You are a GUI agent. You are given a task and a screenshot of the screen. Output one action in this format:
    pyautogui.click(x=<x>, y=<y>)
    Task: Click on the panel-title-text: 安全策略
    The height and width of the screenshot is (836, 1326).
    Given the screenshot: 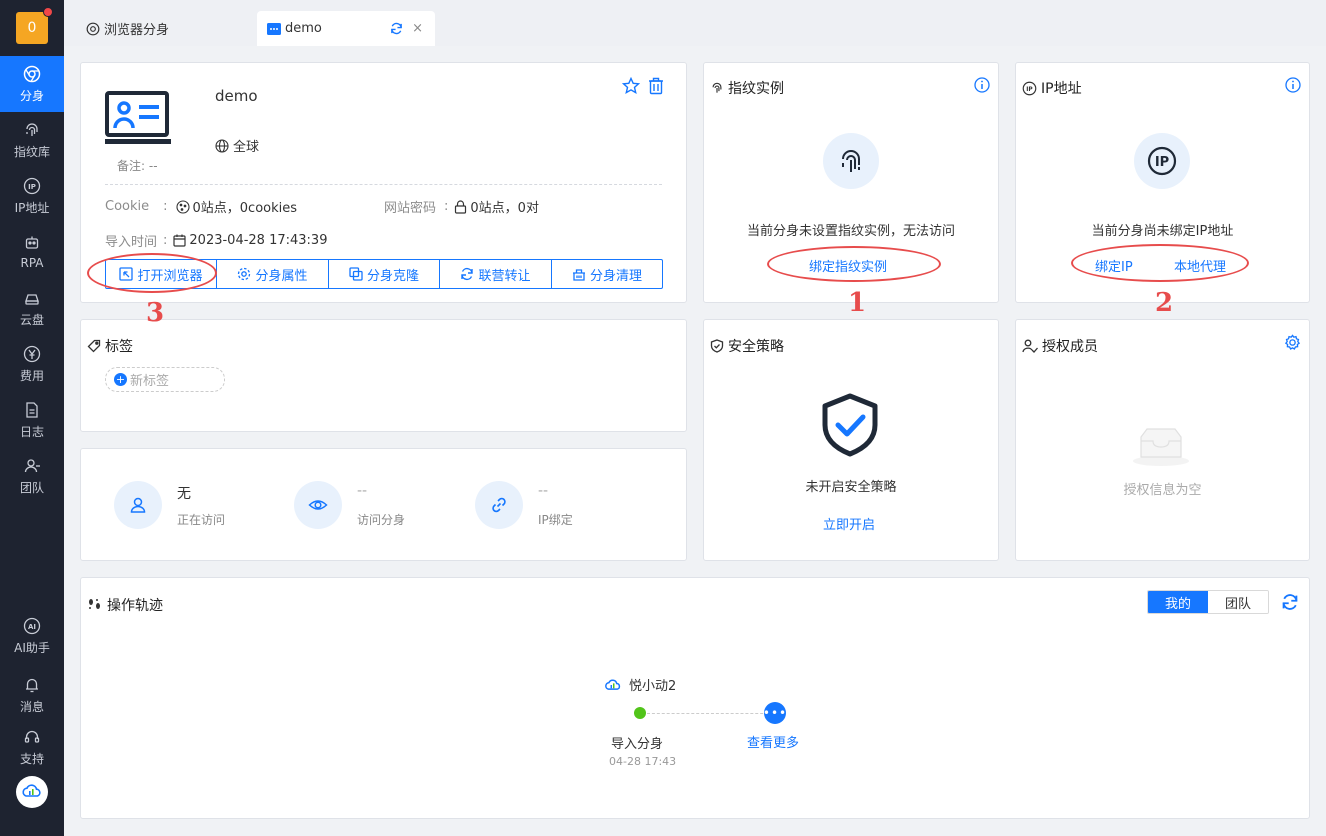 What is the action you would take?
    pyautogui.click(x=756, y=347)
    